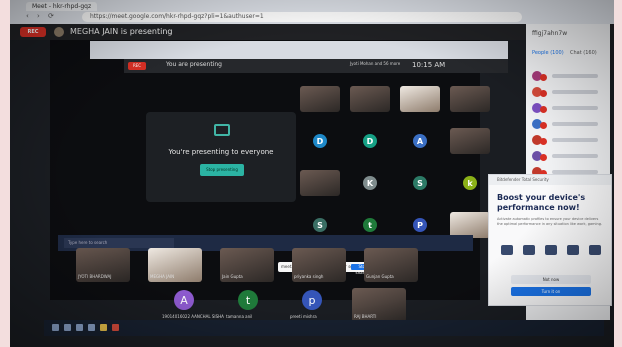  What do you see at coordinates (184, 300) in the screenshot?
I see `strip-participant-avatar: A` at bounding box center [184, 300].